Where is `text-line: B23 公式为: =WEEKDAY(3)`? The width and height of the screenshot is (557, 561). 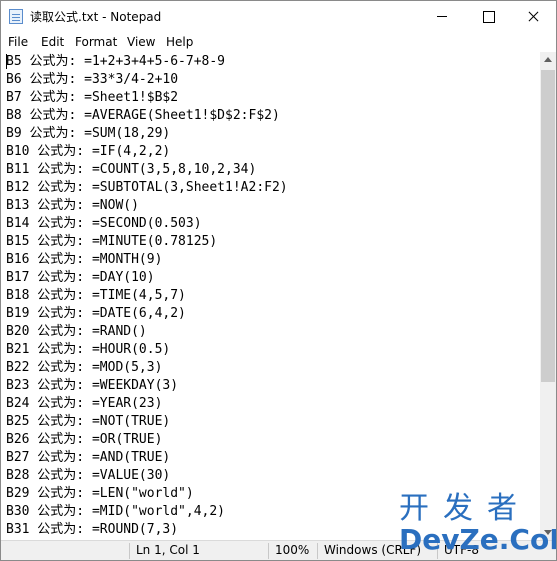
text-line: B23 公式为: =WEEKDAY(3) is located at coordinates (92, 385).